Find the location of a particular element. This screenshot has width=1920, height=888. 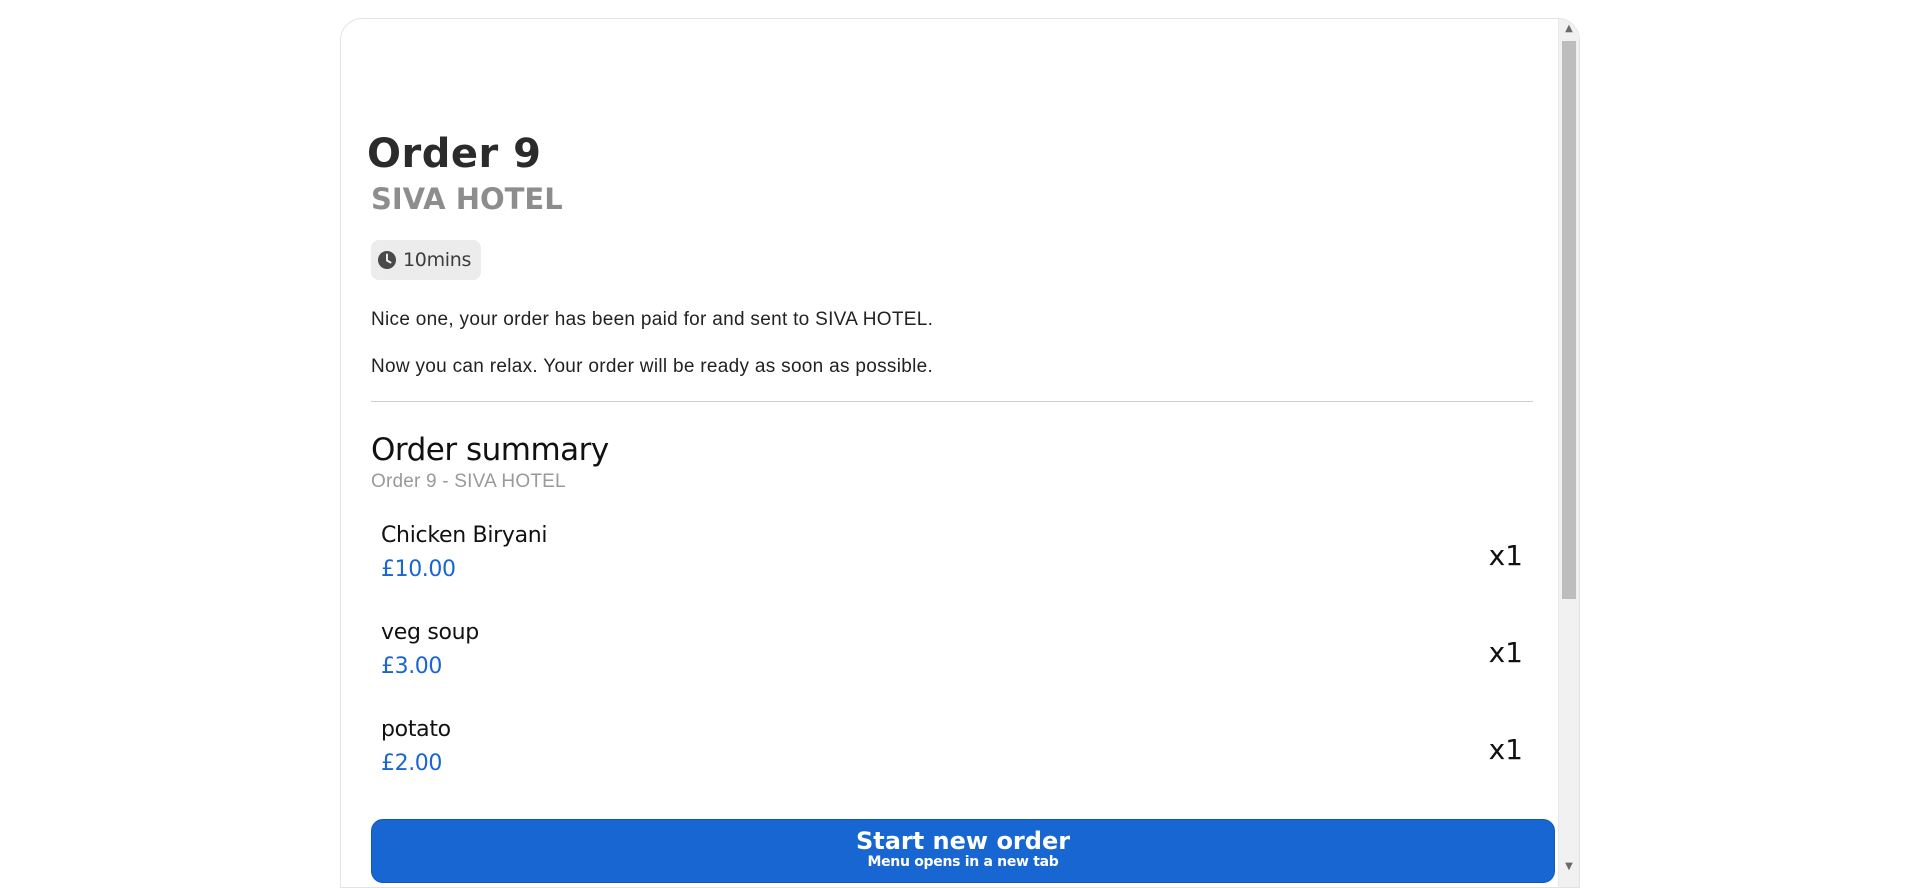

vertical-scrollbar: ▲ ▼ is located at coordinates (1568, 453).